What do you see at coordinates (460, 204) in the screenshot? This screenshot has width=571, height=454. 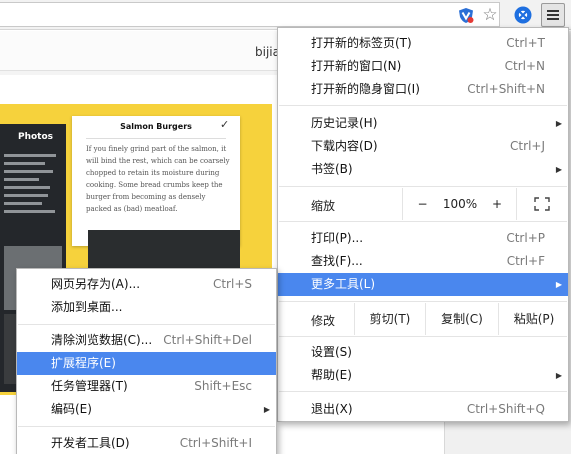 I see `zoom-value: 100%` at bounding box center [460, 204].